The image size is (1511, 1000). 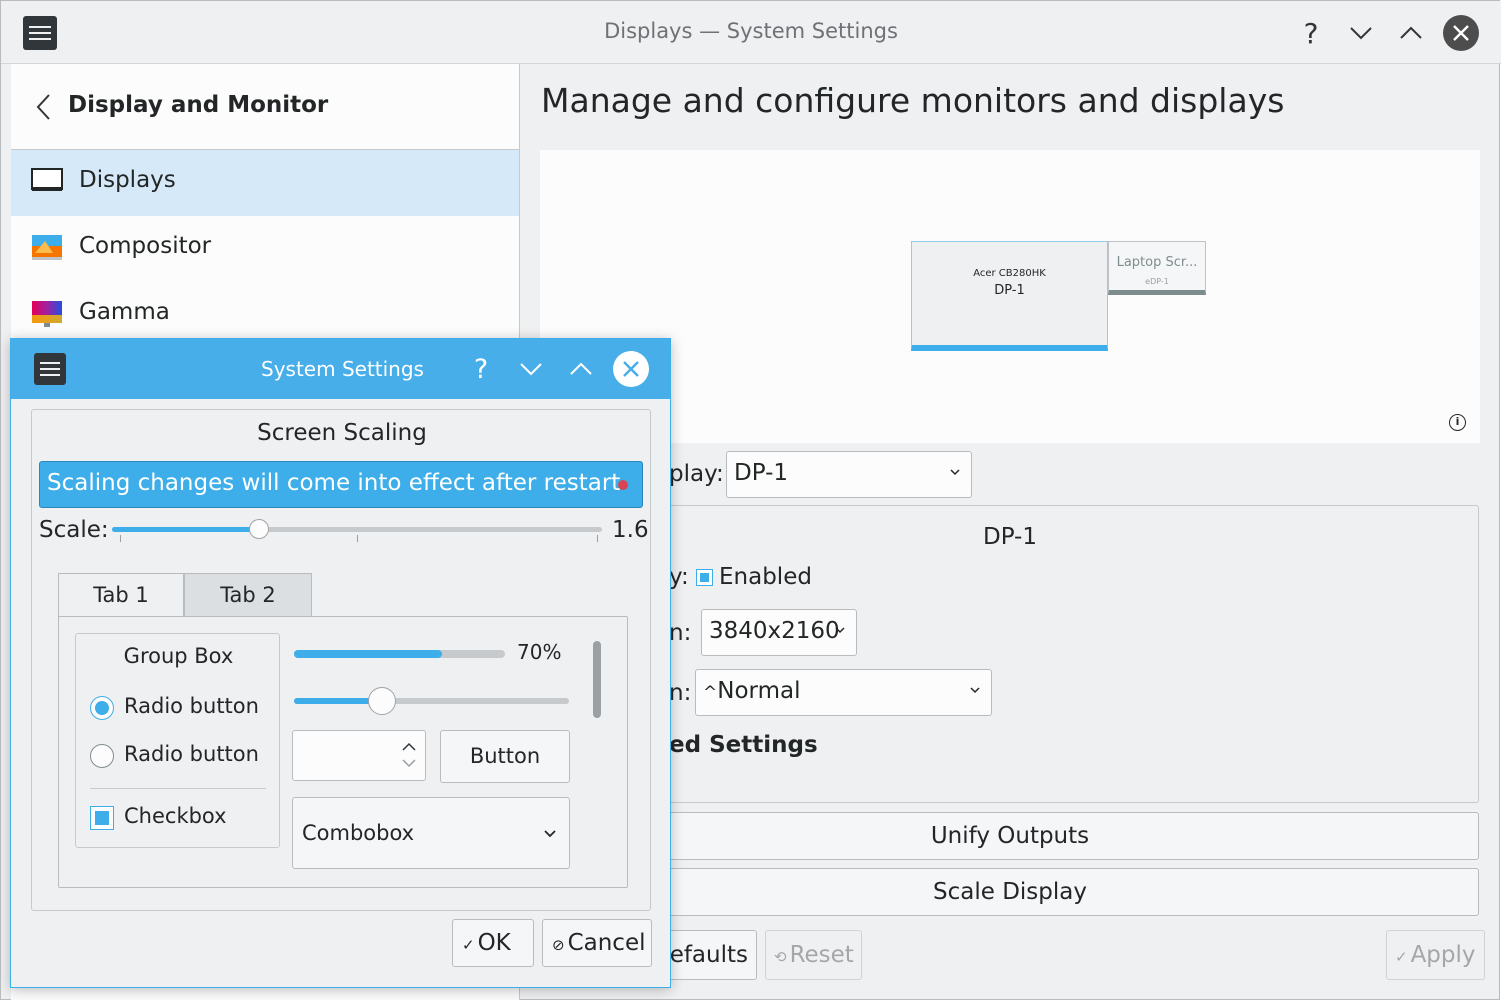 I want to click on monitor-port: eDP-1, so click(x=1157, y=281).